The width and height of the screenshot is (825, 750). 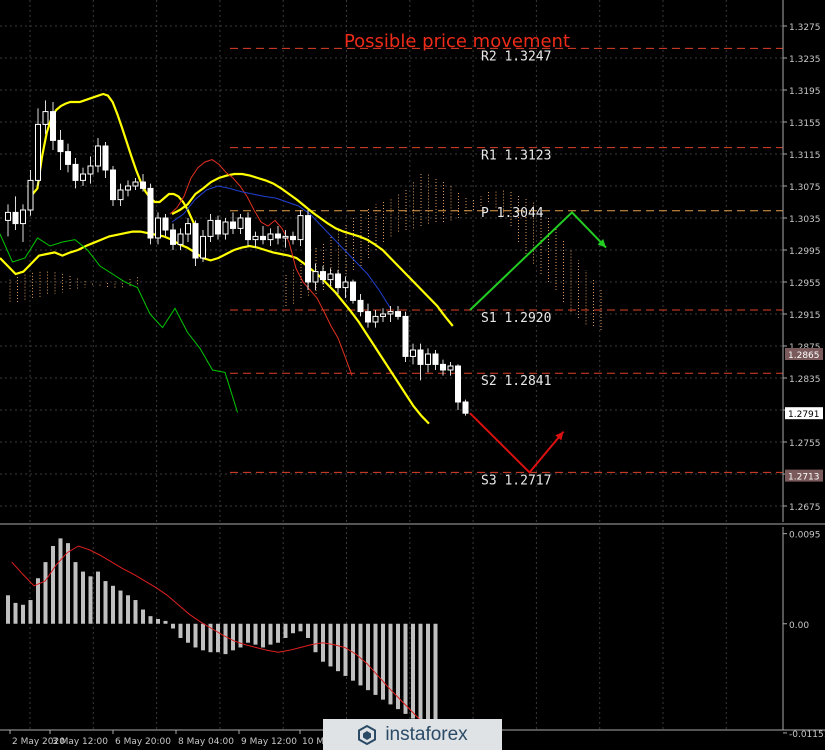 I want to click on instaforex-watermark: instaforex, so click(x=412, y=734).